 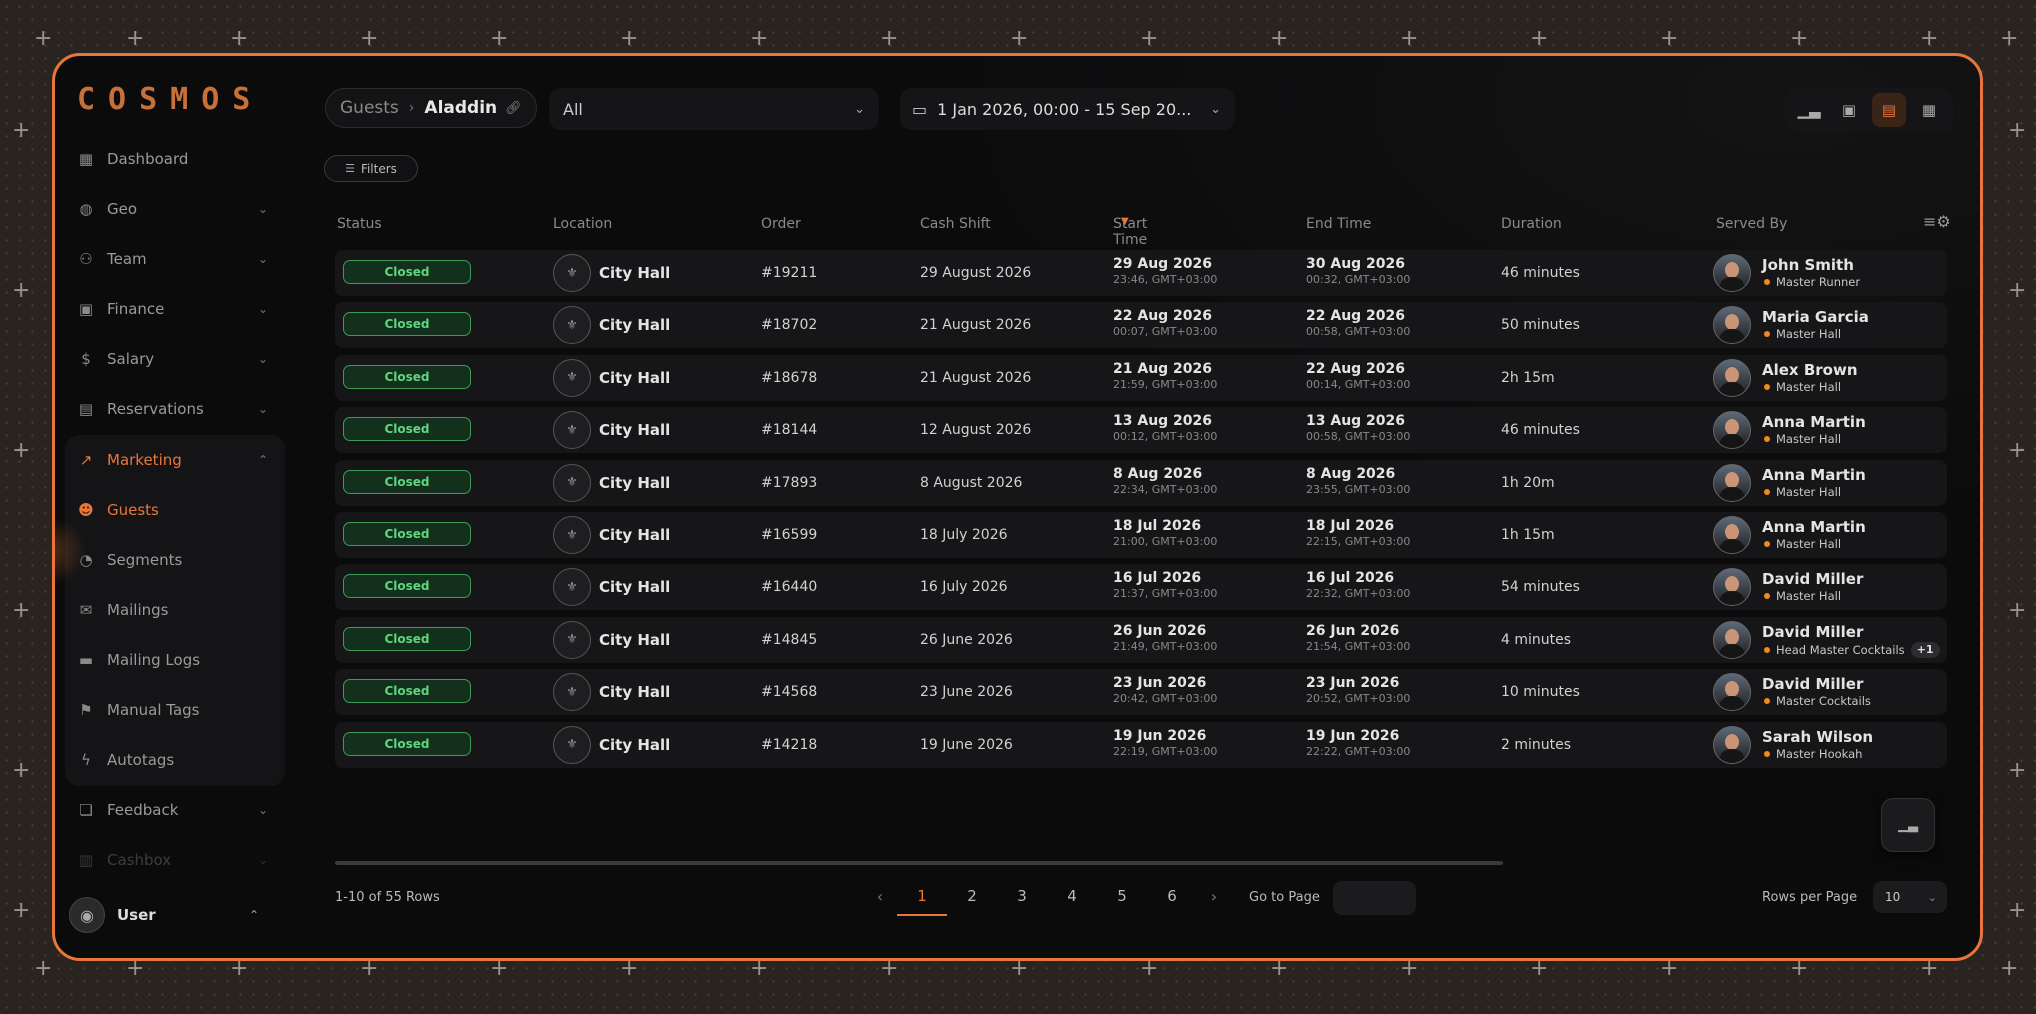 What do you see at coordinates (1358, 376) in the screenshot?
I see `end-time: 22 Aug 2026 00:14, GMT+03:00` at bounding box center [1358, 376].